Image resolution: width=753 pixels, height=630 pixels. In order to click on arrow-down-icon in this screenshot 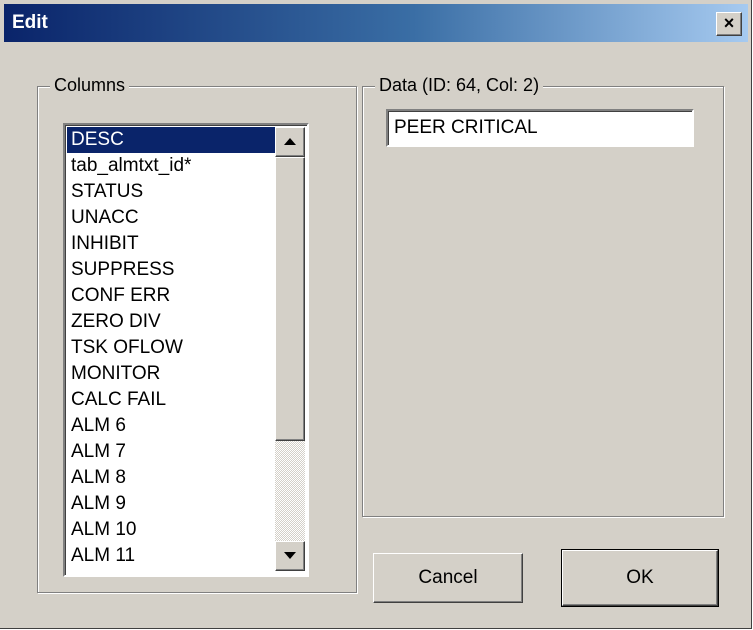, I will do `click(290, 555)`.